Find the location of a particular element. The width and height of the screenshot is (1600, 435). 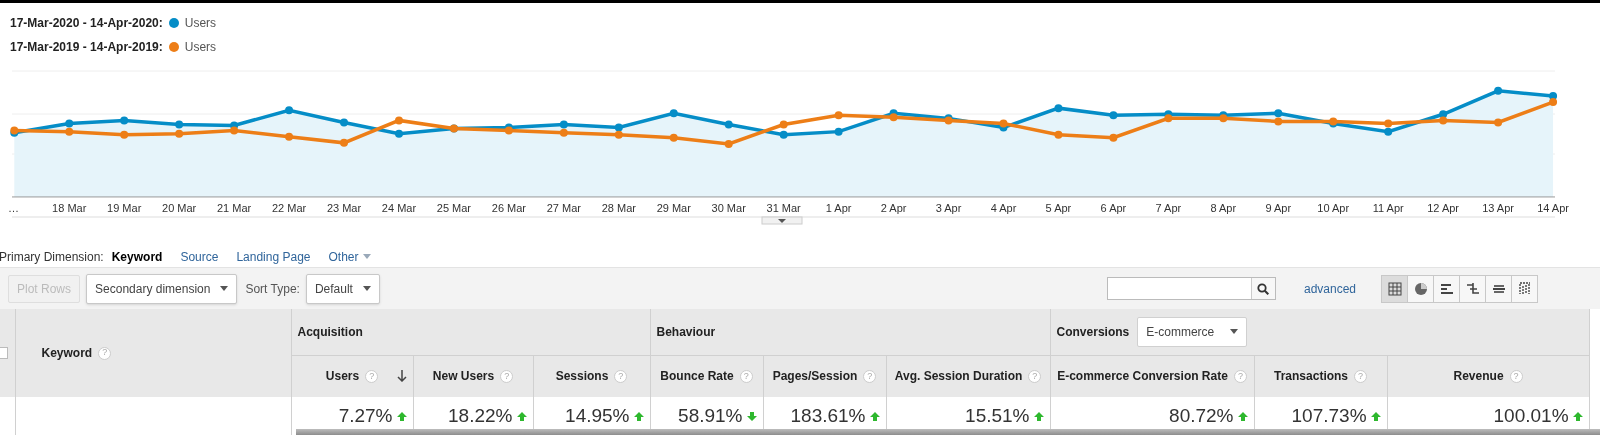

axis-label: 14 Apr is located at coordinates (1553, 208).